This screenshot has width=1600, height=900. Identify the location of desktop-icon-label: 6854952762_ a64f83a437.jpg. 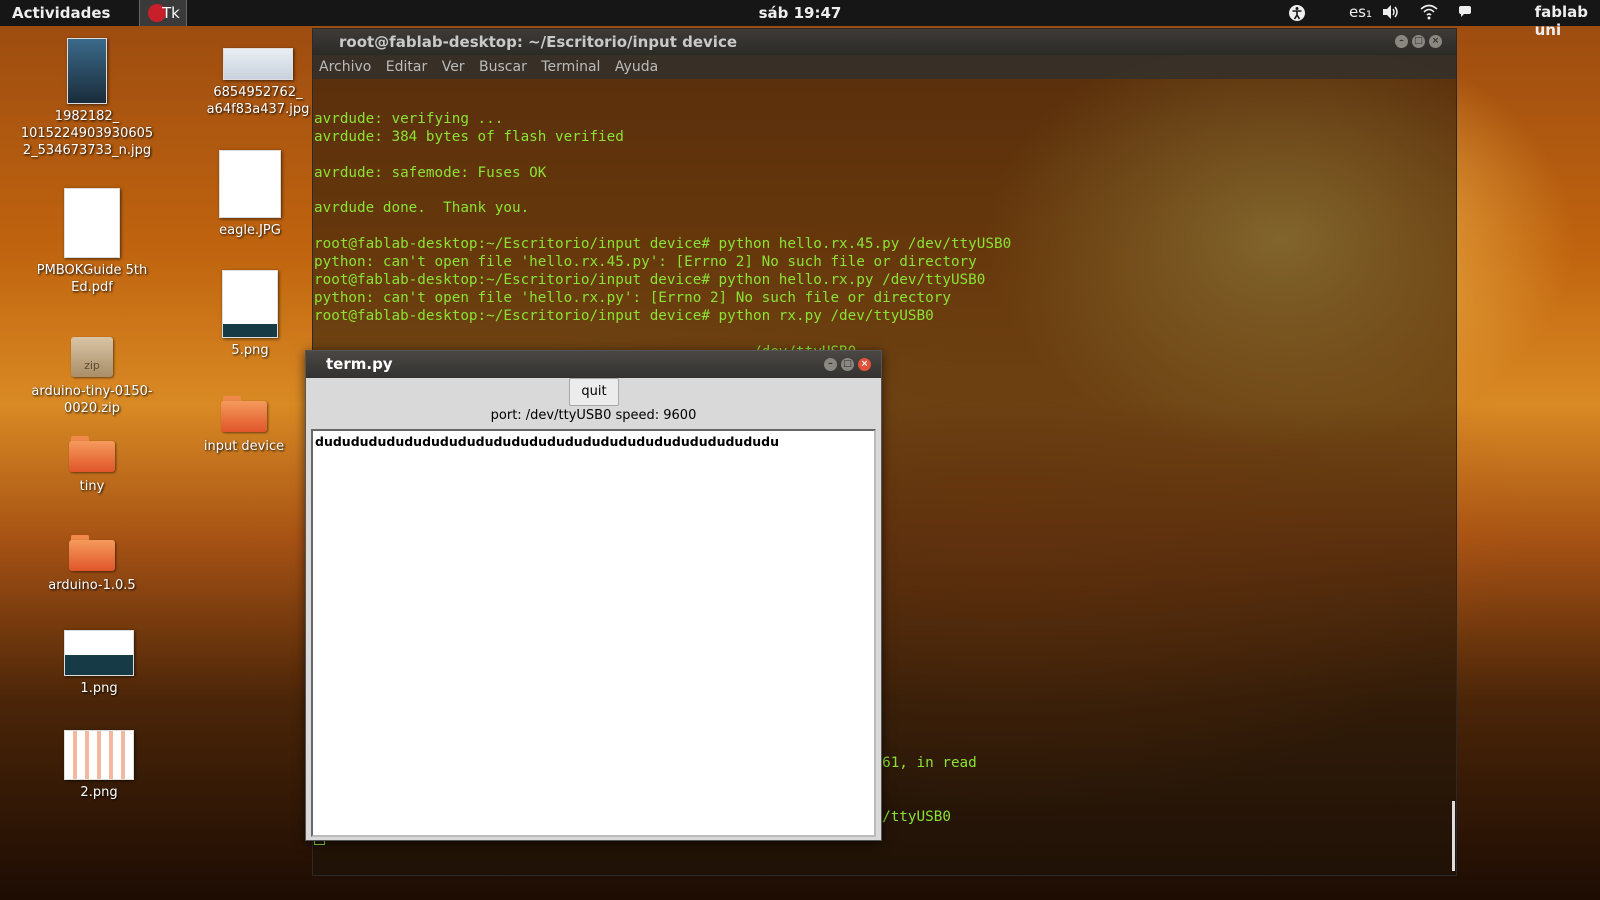
(258, 101).